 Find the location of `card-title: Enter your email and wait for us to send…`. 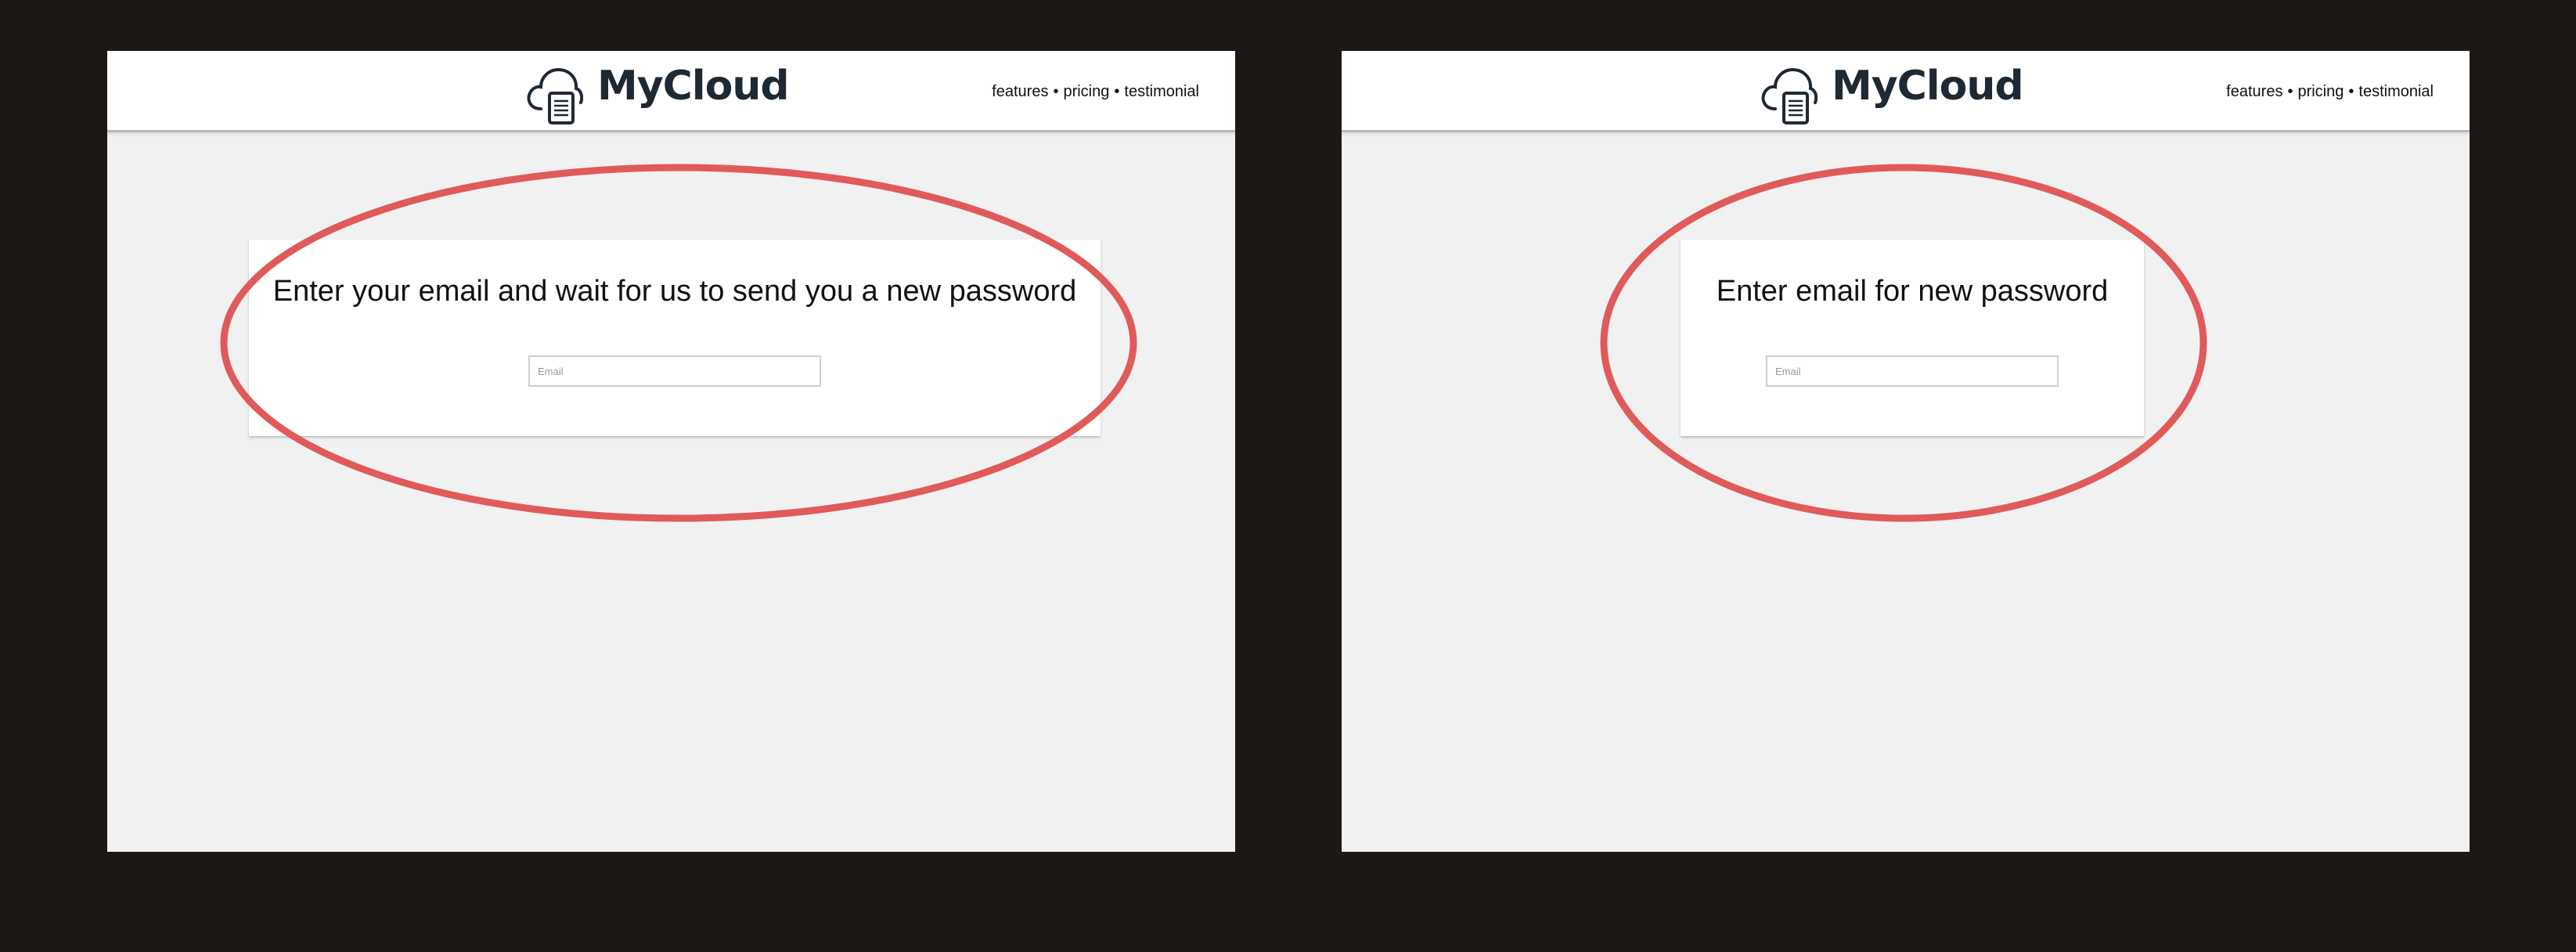

card-title: Enter your email and wait for us to send… is located at coordinates (674, 291).